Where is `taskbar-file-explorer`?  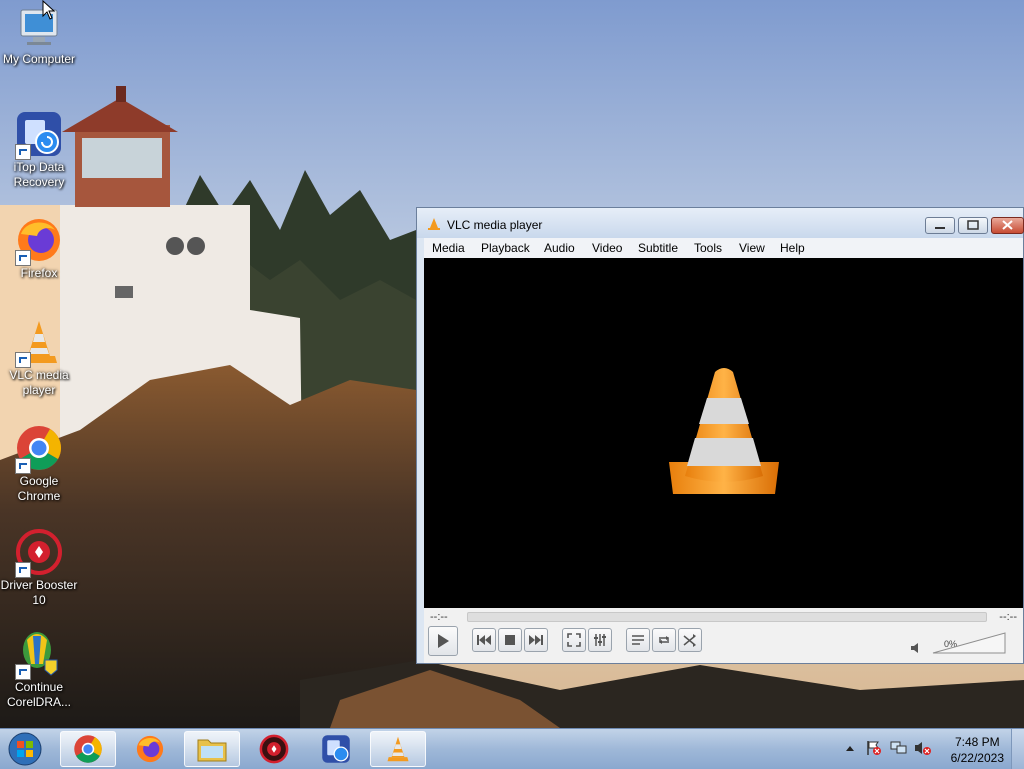
taskbar-file-explorer is located at coordinates (212, 749).